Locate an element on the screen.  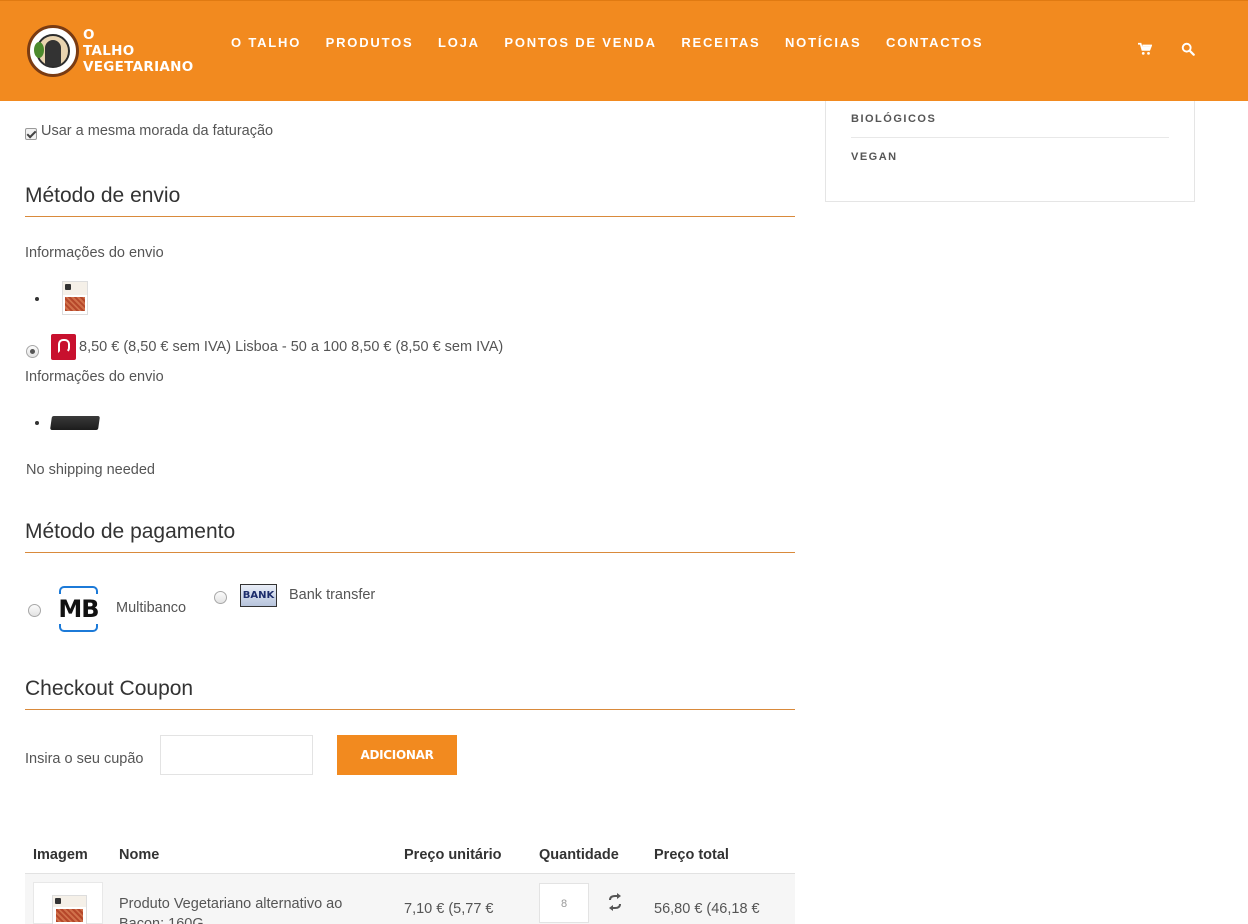
logo-line: VEGETARIANO is located at coordinates (138, 67).